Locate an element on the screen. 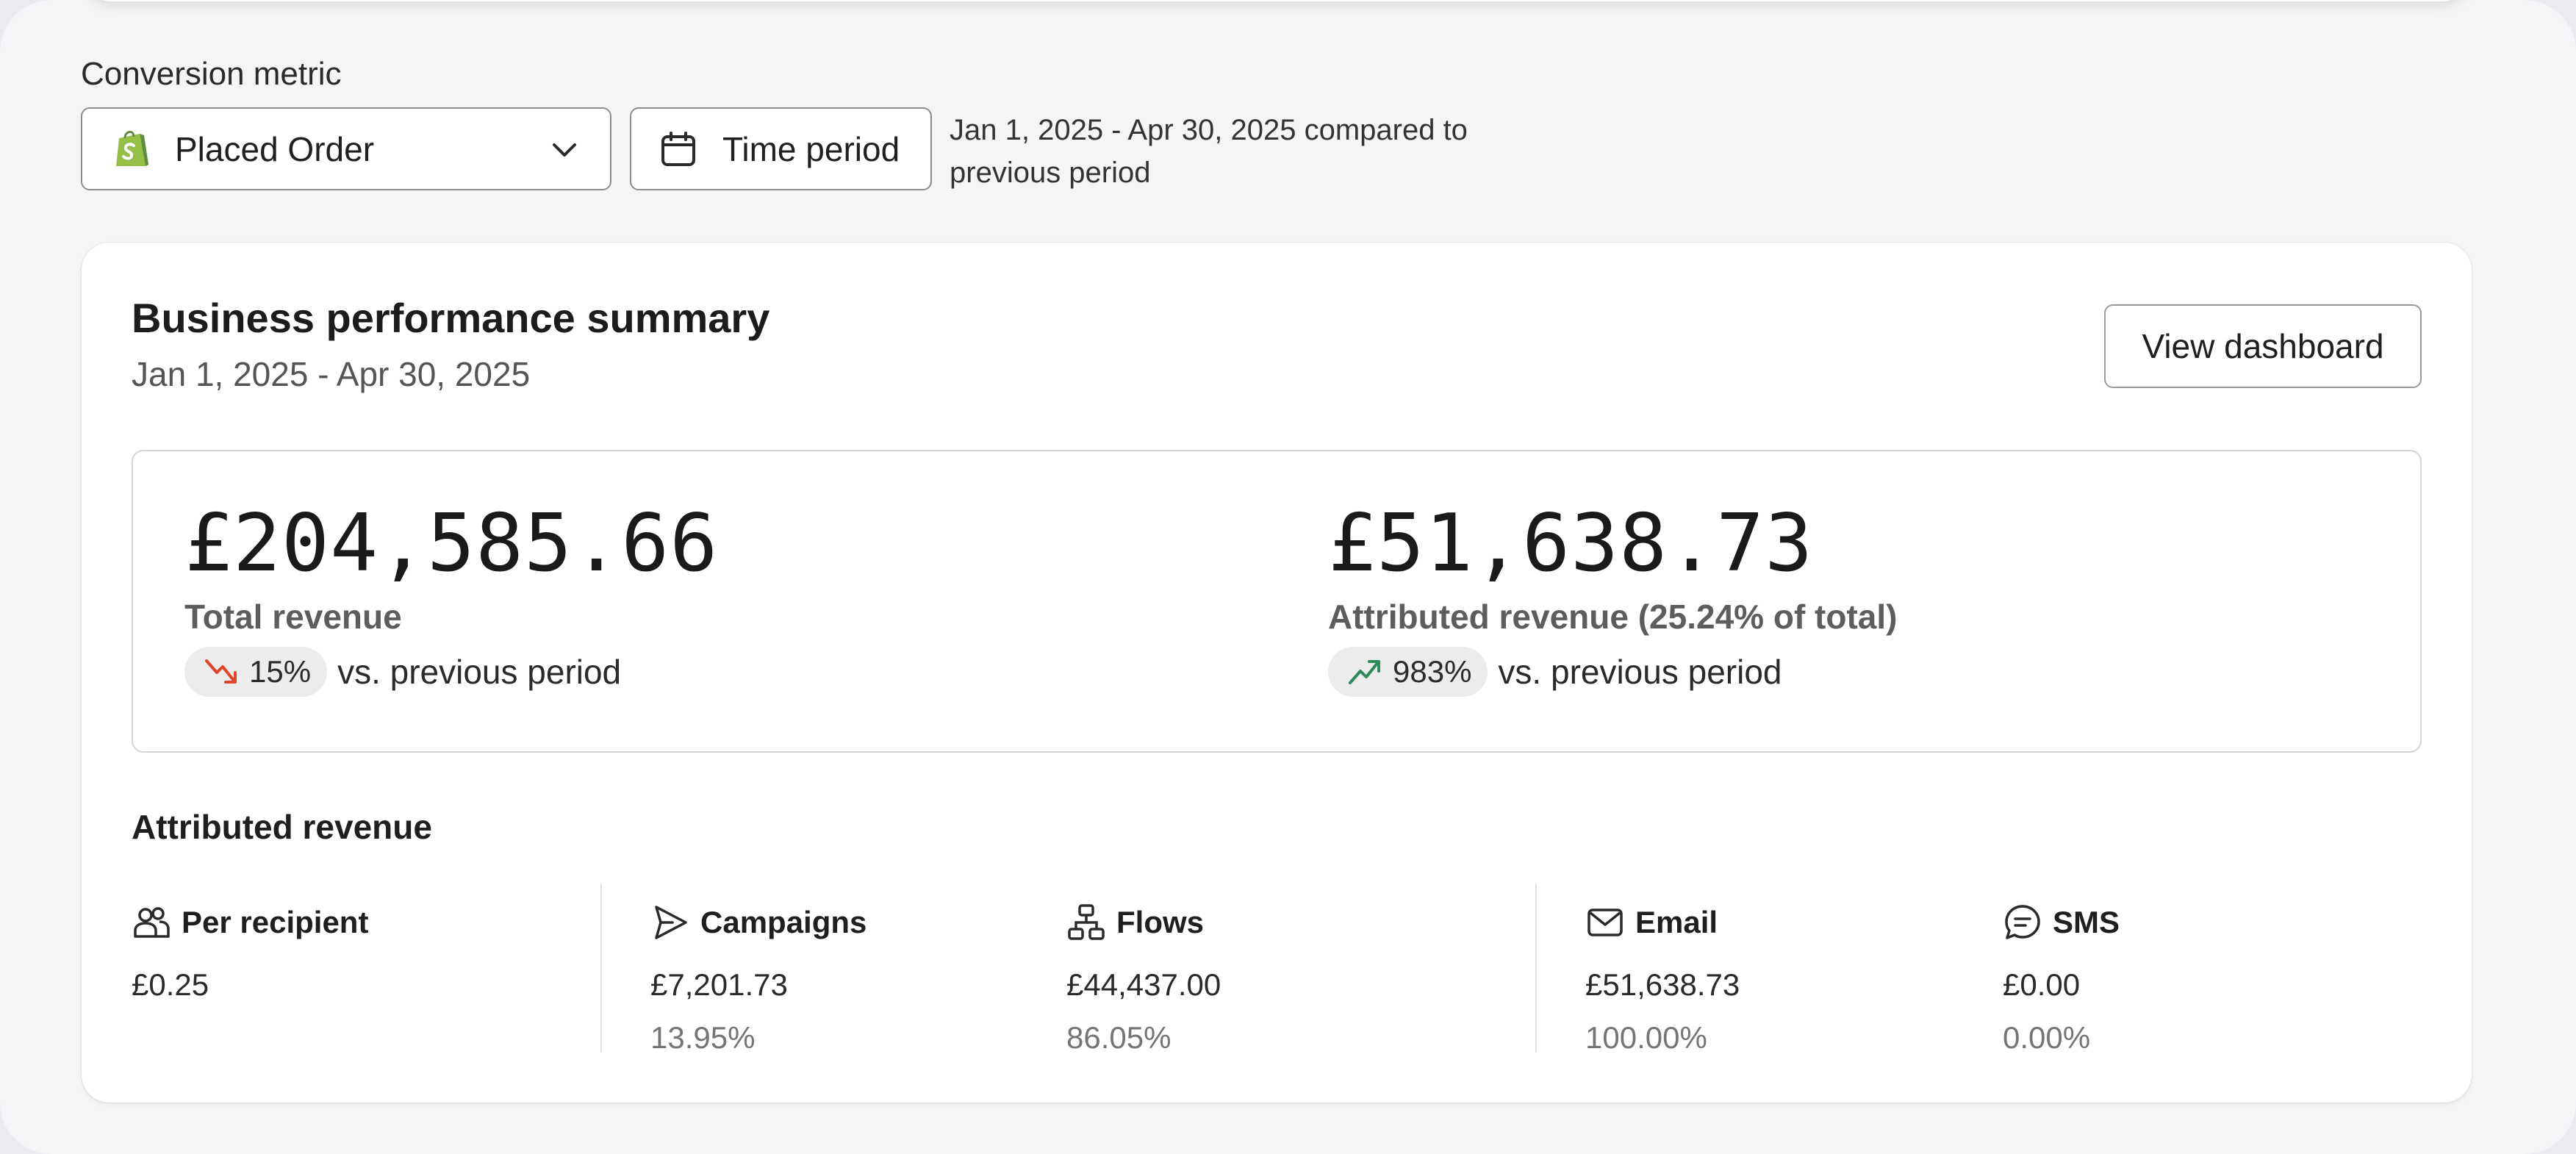 The width and height of the screenshot is (2576, 1154). delta-badge-down: 15% is located at coordinates (256, 672).